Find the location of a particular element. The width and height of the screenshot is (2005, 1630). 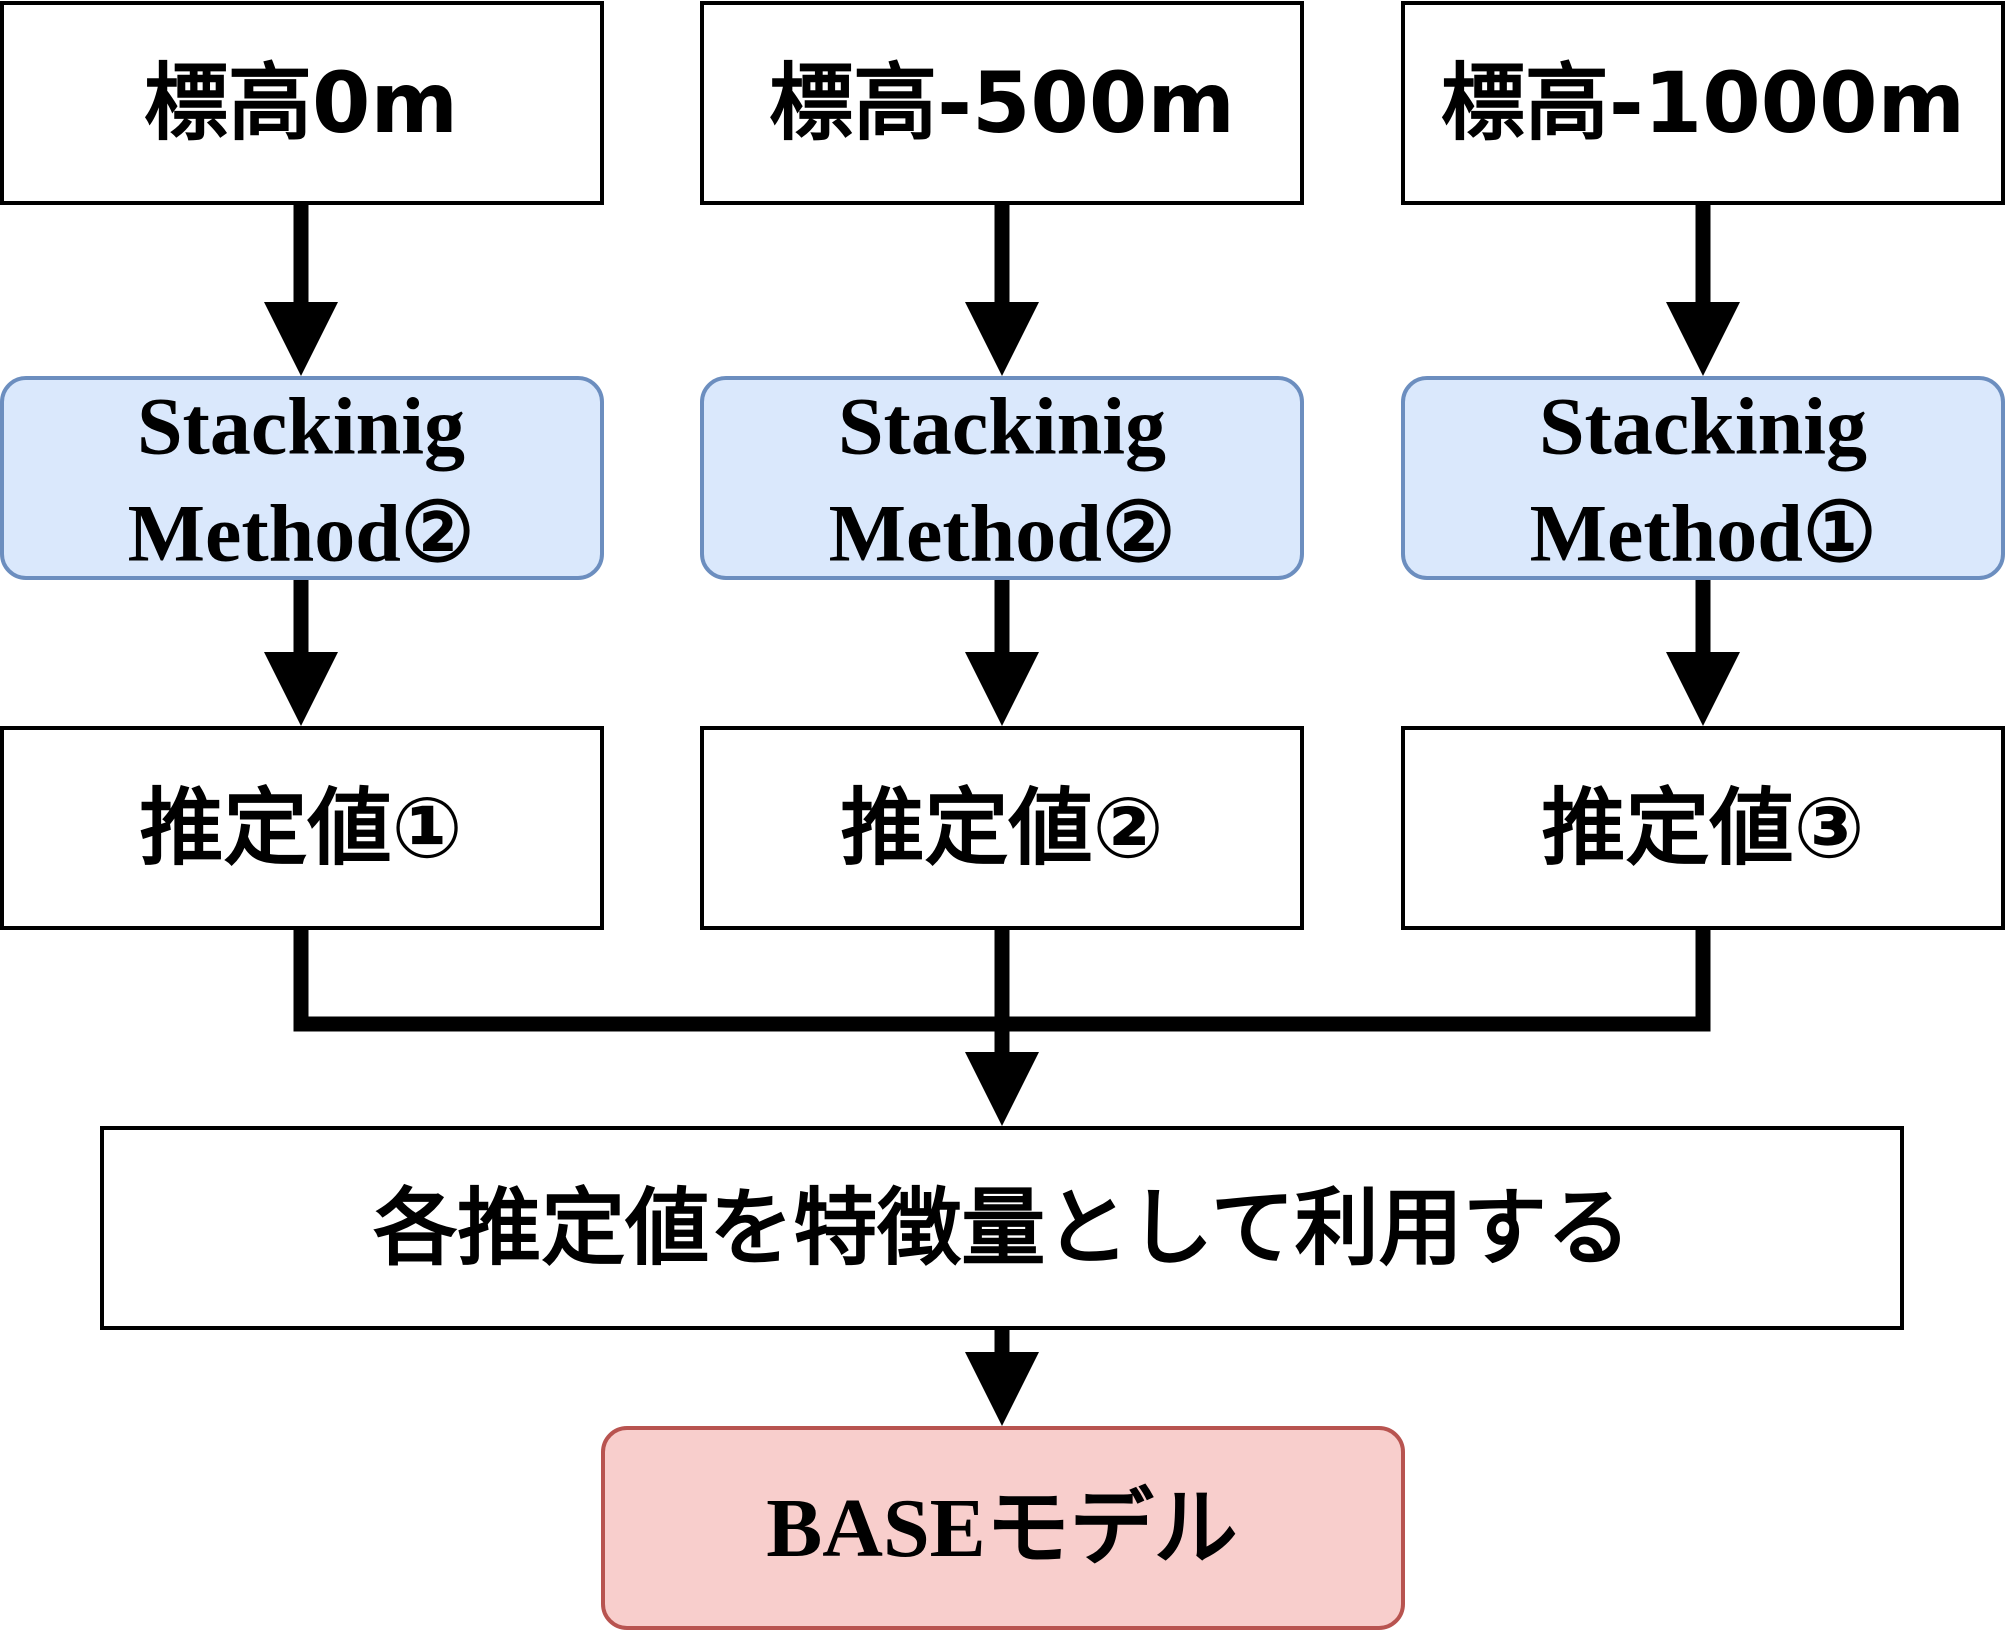

input-box-1000m: 標高-1000m is located at coordinates (1703, 103).